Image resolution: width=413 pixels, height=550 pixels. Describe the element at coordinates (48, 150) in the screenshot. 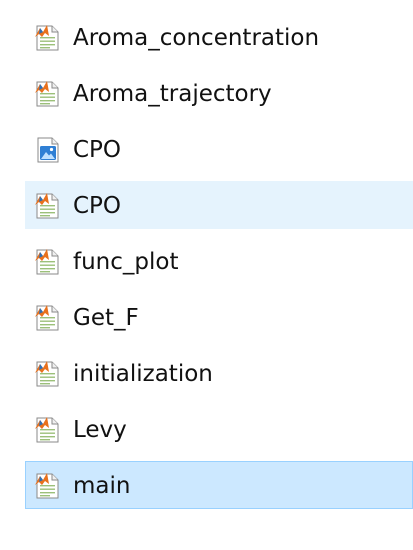

I see `figure-file-icon` at that location.